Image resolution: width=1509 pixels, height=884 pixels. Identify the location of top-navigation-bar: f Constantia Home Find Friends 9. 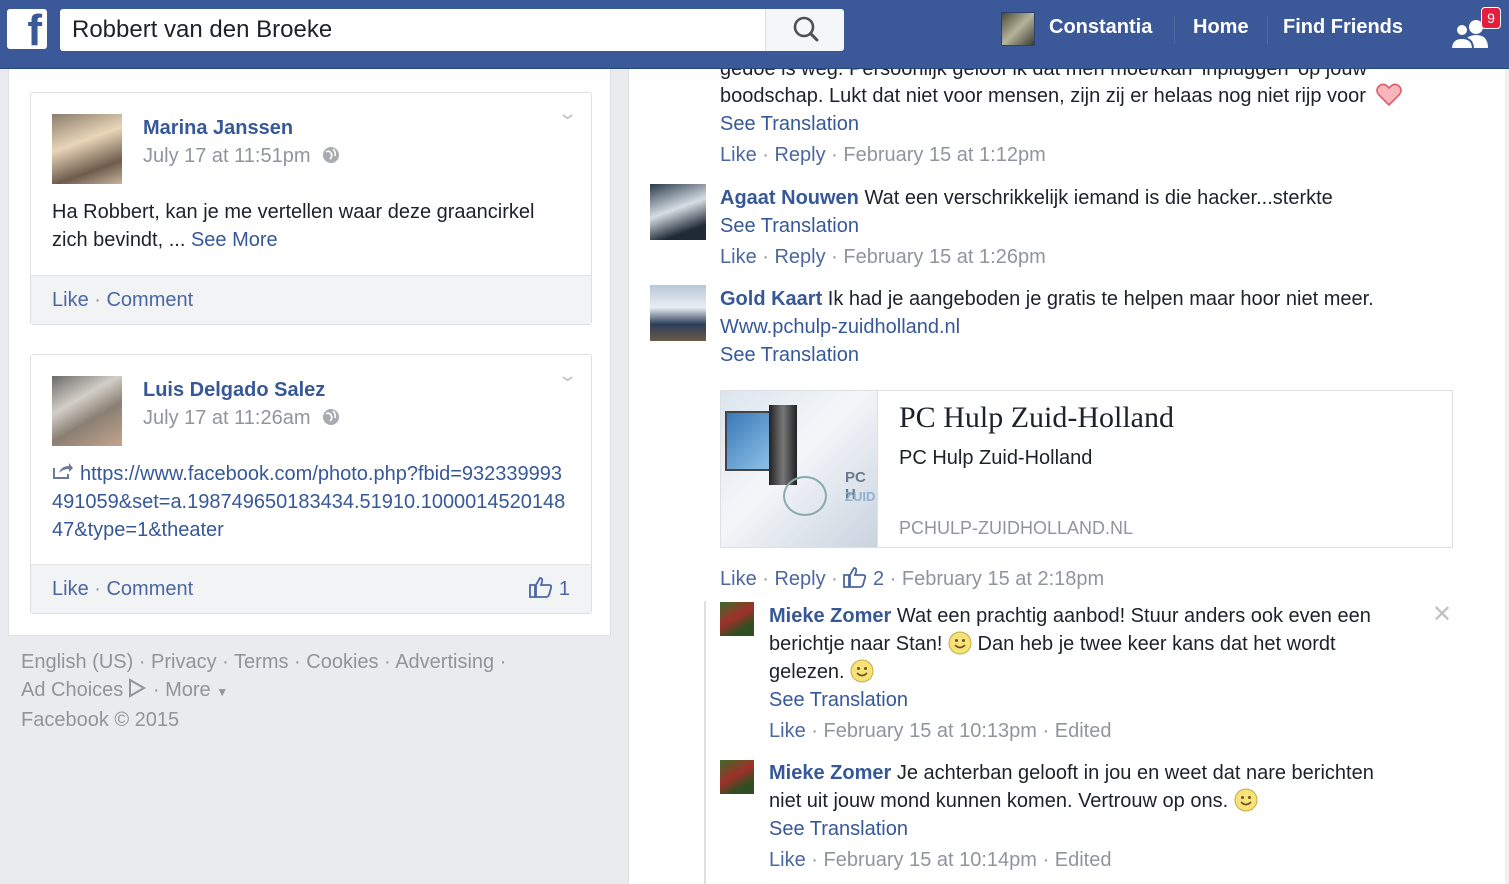
(754, 34).